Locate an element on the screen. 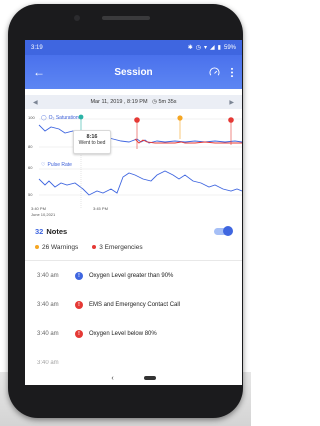 Image resolution: width=320 pixels, height=426 pixels. gauge-icon is located at coordinates (214, 72).